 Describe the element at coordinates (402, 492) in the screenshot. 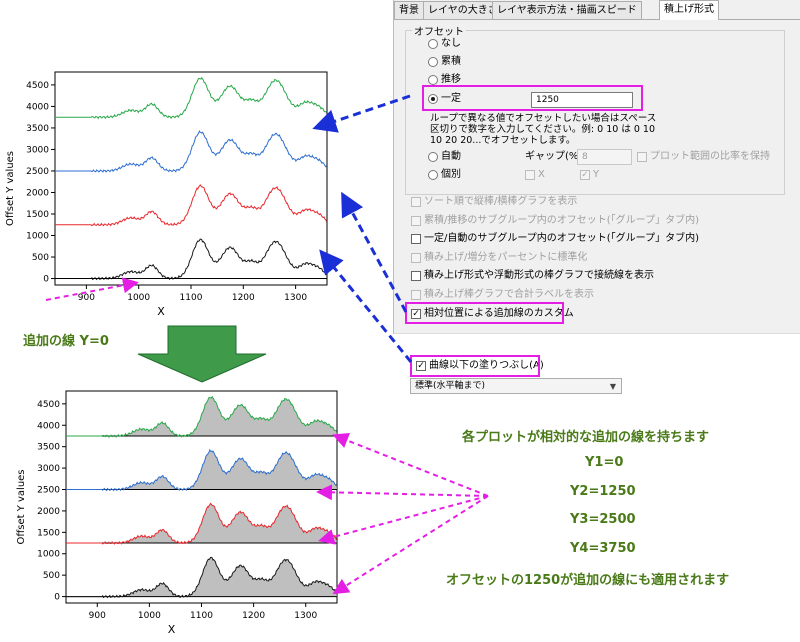

I see `arrow-y3` at that location.